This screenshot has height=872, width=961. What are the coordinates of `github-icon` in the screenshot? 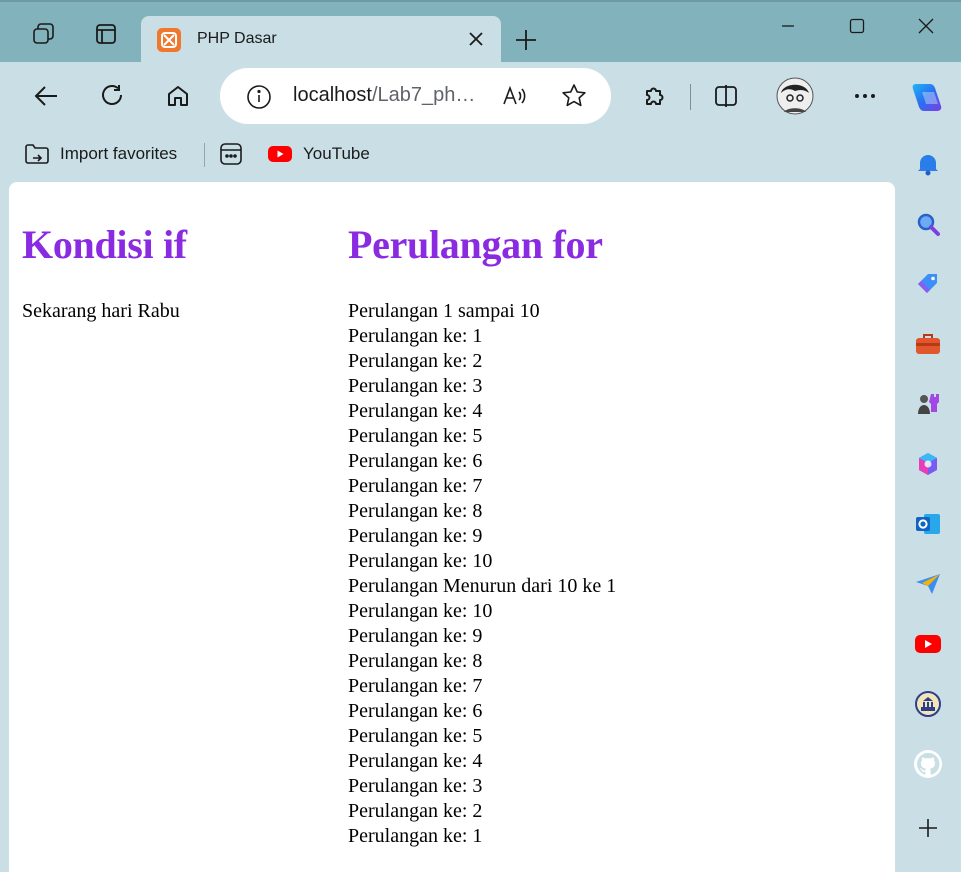 It's located at (928, 764).